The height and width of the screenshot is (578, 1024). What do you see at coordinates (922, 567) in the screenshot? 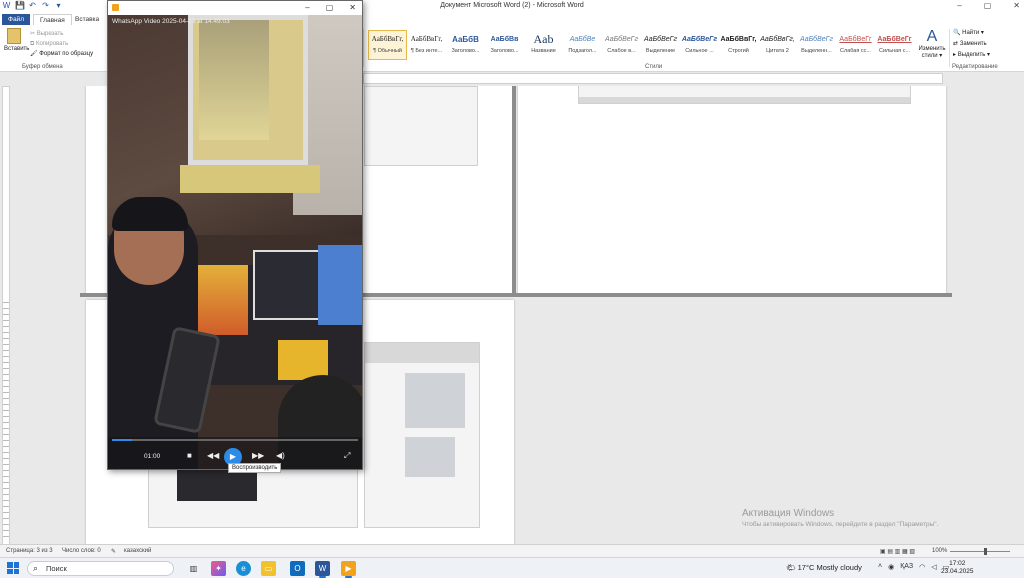
I see `wifi-icon: ◠` at bounding box center [922, 567].